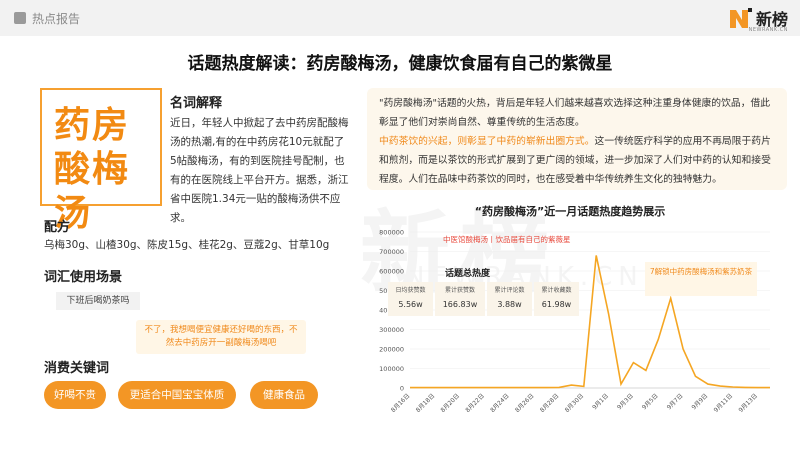  Describe the element at coordinates (400, 18) in the screenshot. I see `top-bar: 热点报告` at that location.